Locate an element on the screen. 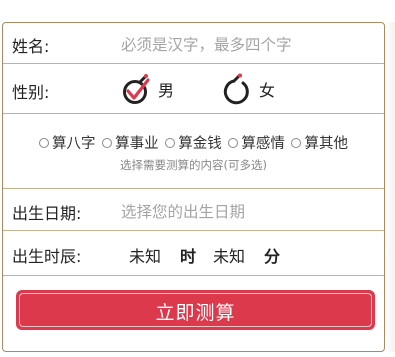 This screenshot has height=357, width=395. option-label: 算八字 is located at coordinates (74, 144).